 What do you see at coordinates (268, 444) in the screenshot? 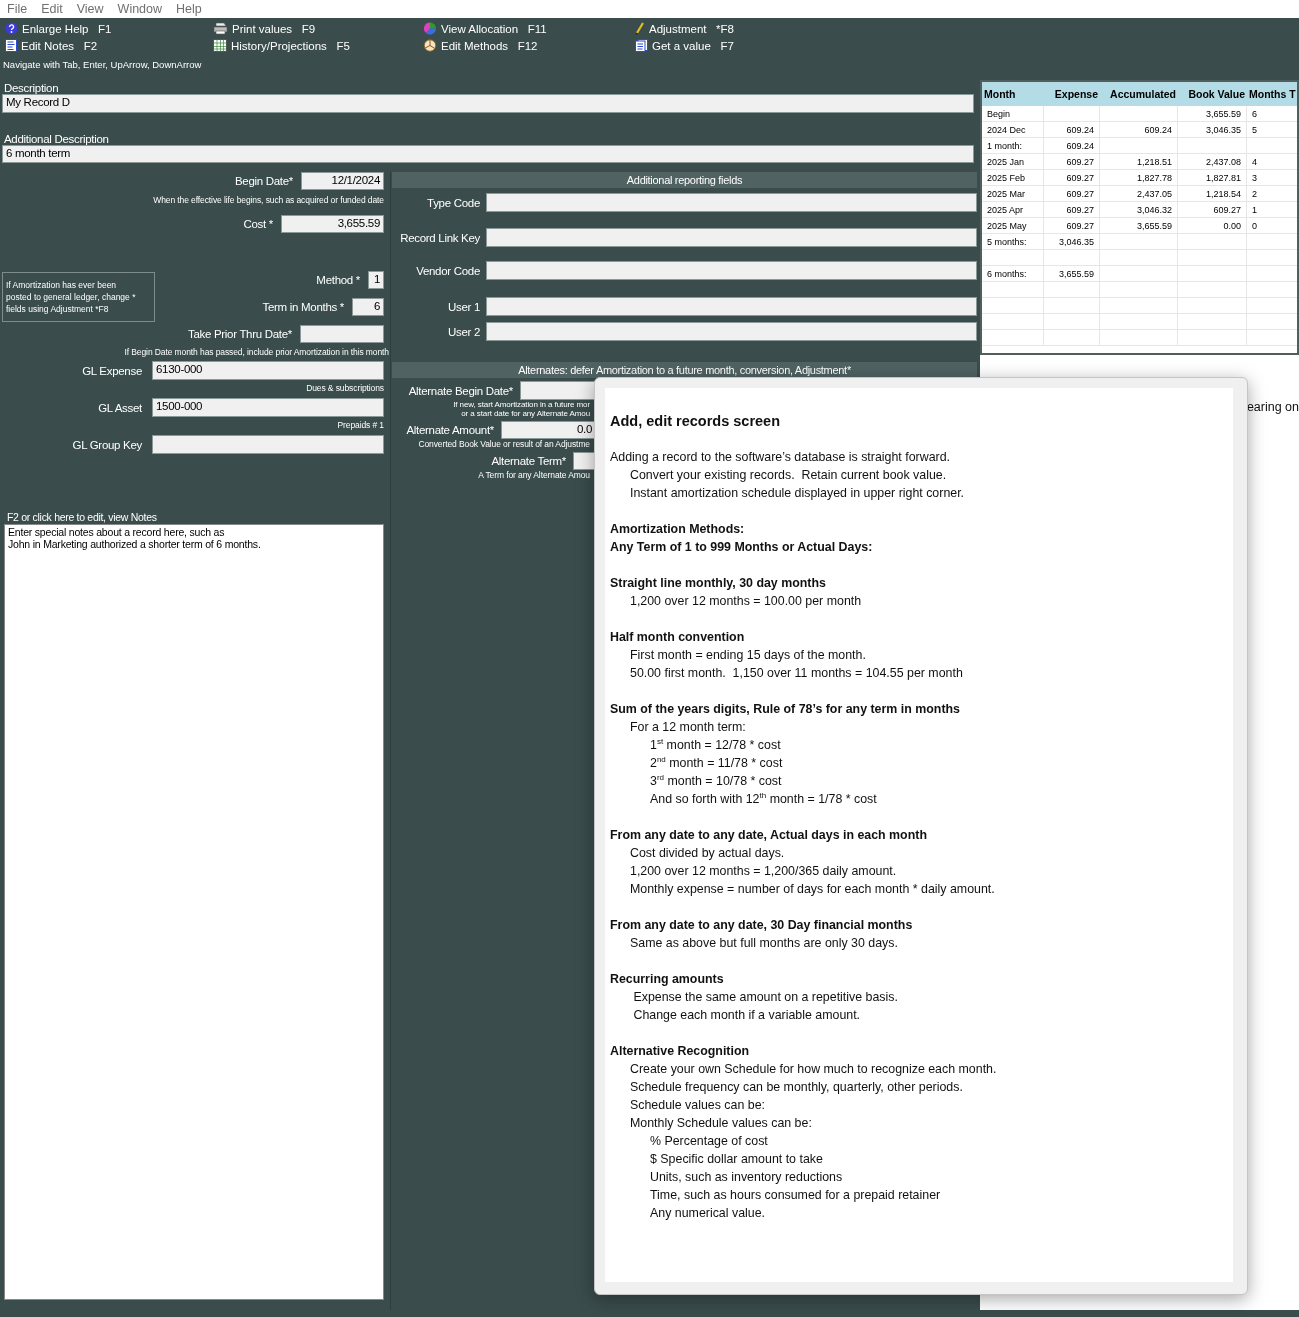
I see `gl-account-field` at bounding box center [268, 444].